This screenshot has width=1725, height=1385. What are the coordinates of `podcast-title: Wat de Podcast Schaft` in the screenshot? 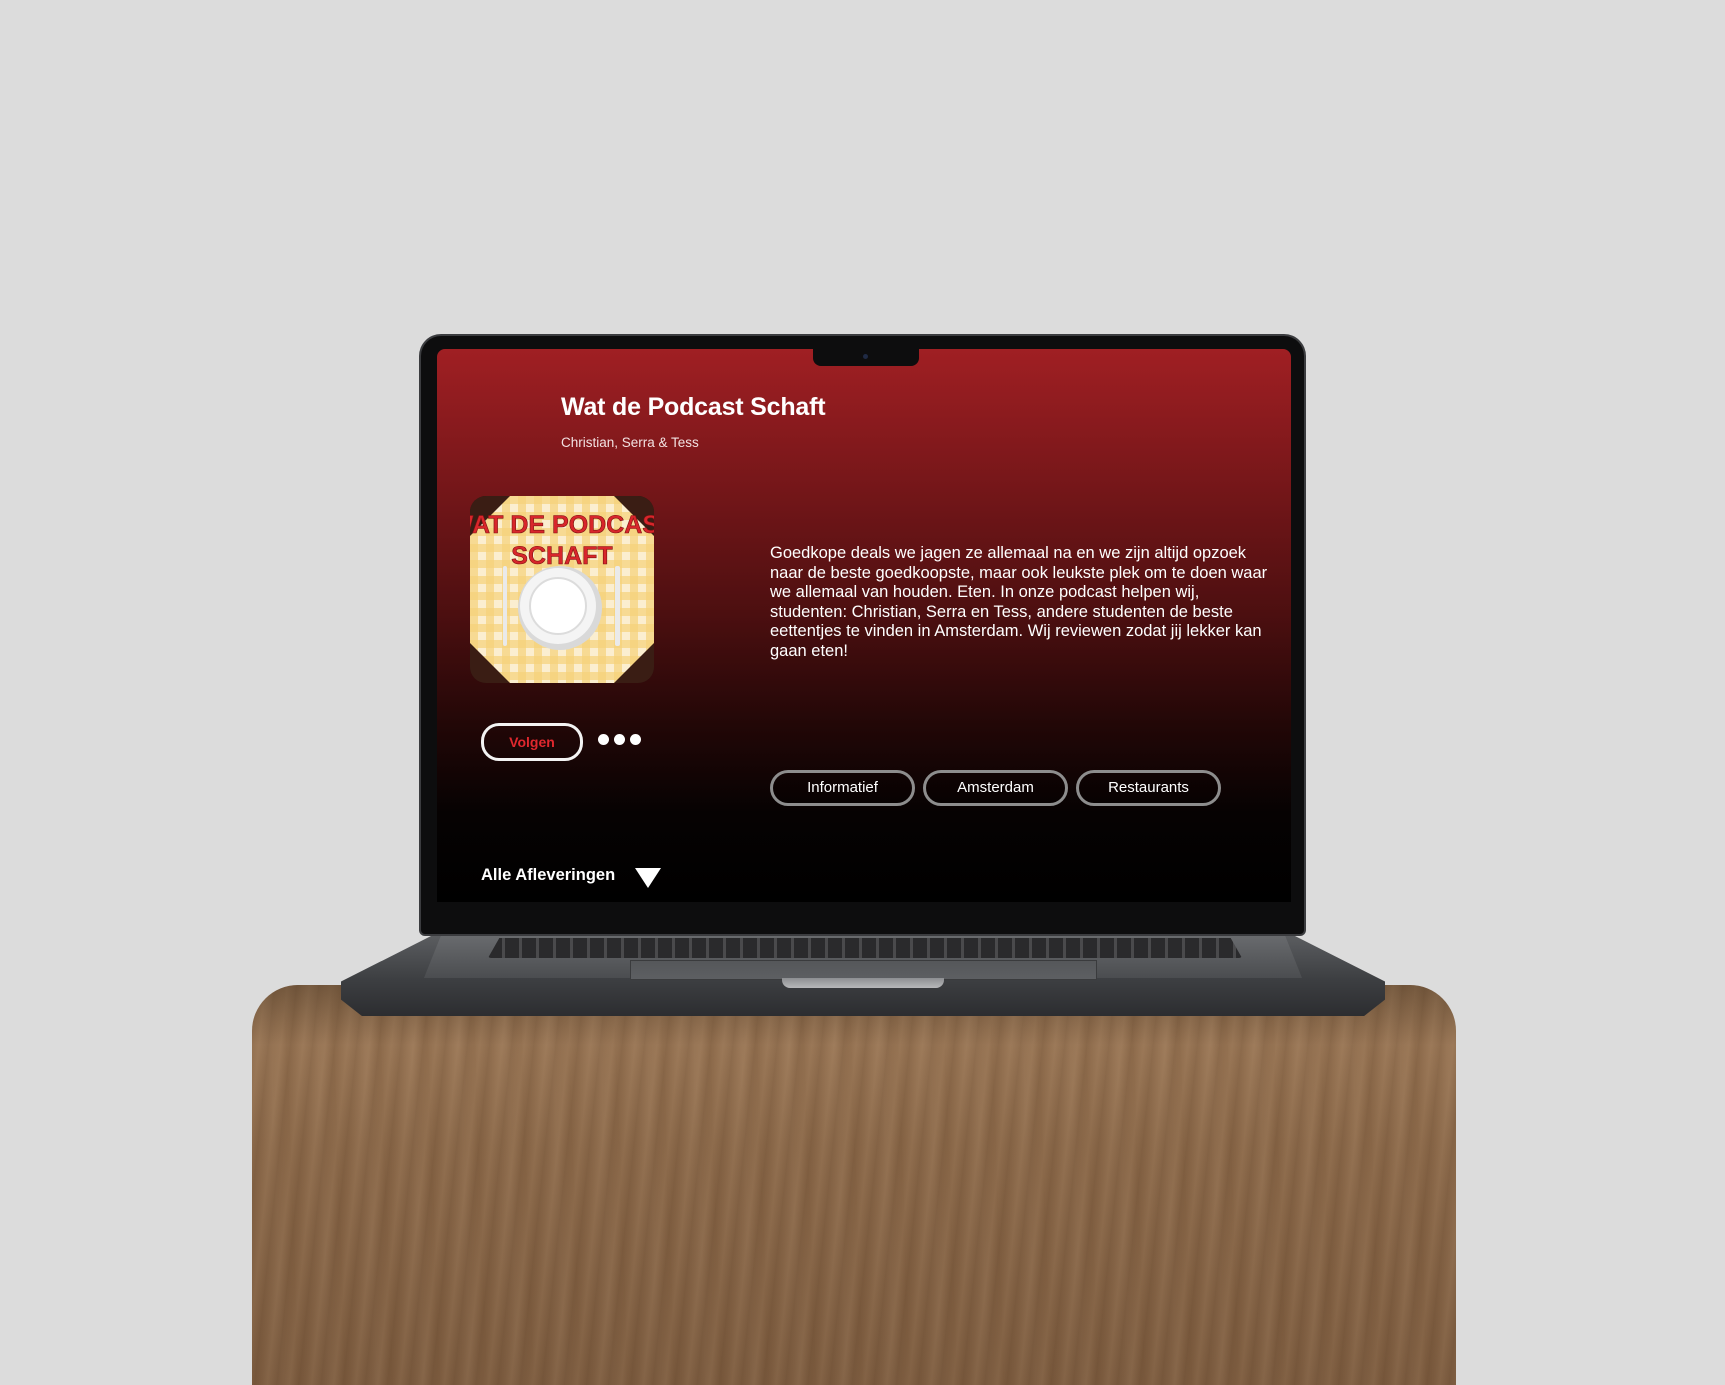 It's located at (693, 407).